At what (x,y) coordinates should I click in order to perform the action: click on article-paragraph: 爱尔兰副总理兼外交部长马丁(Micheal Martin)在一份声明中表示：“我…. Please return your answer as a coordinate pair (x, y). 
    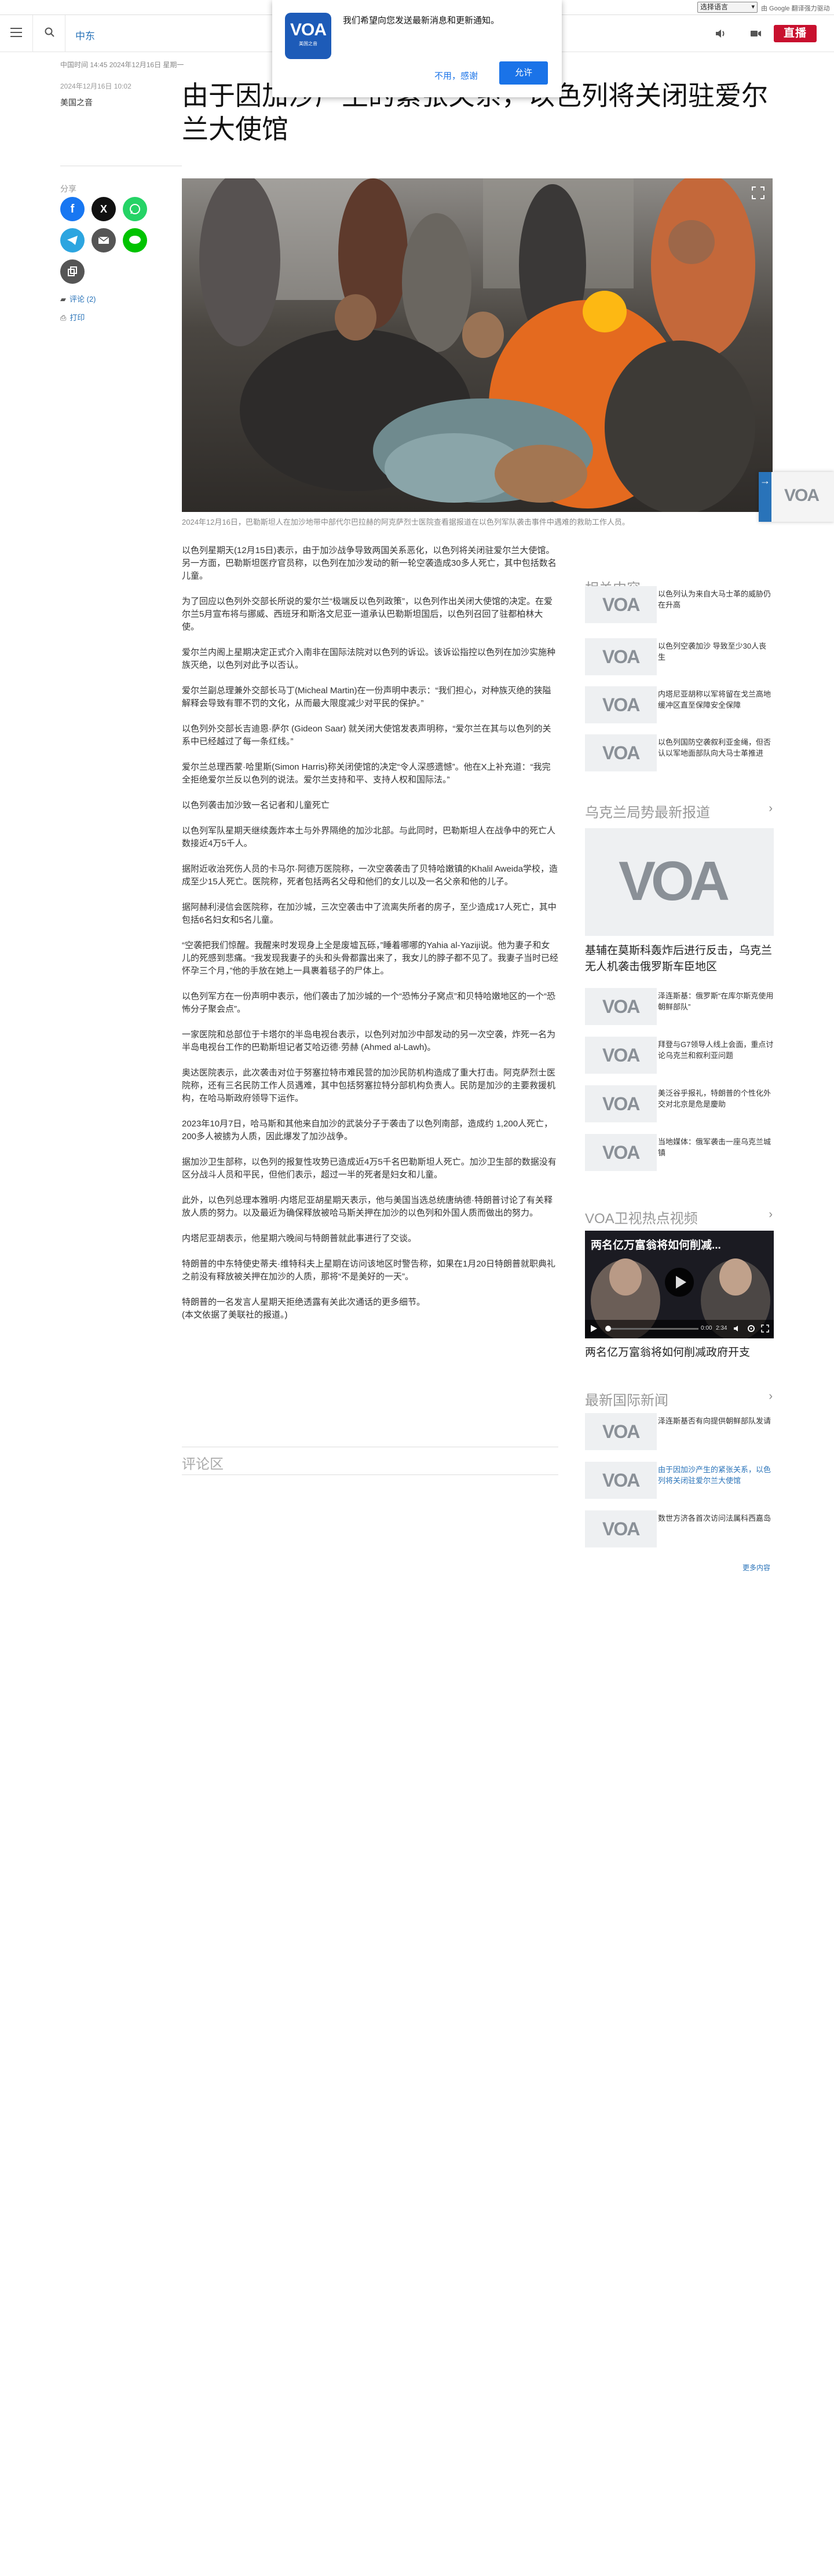
    Looking at the image, I should click on (366, 697).